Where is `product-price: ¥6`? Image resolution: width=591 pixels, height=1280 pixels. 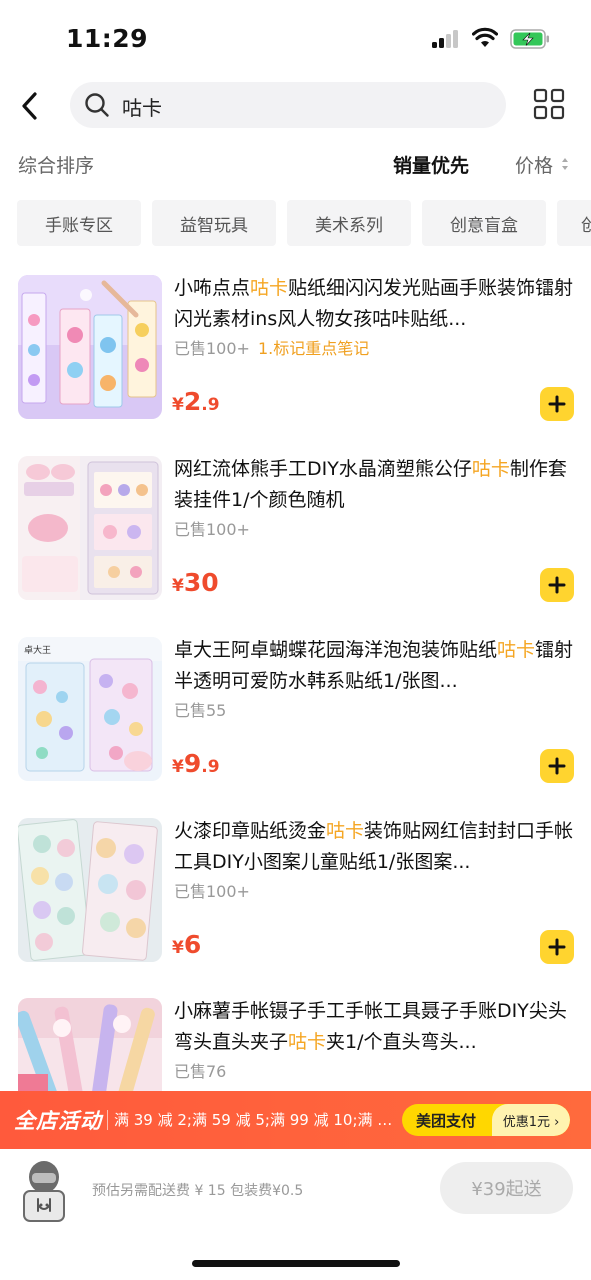
product-price: ¥6 is located at coordinates (187, 944).